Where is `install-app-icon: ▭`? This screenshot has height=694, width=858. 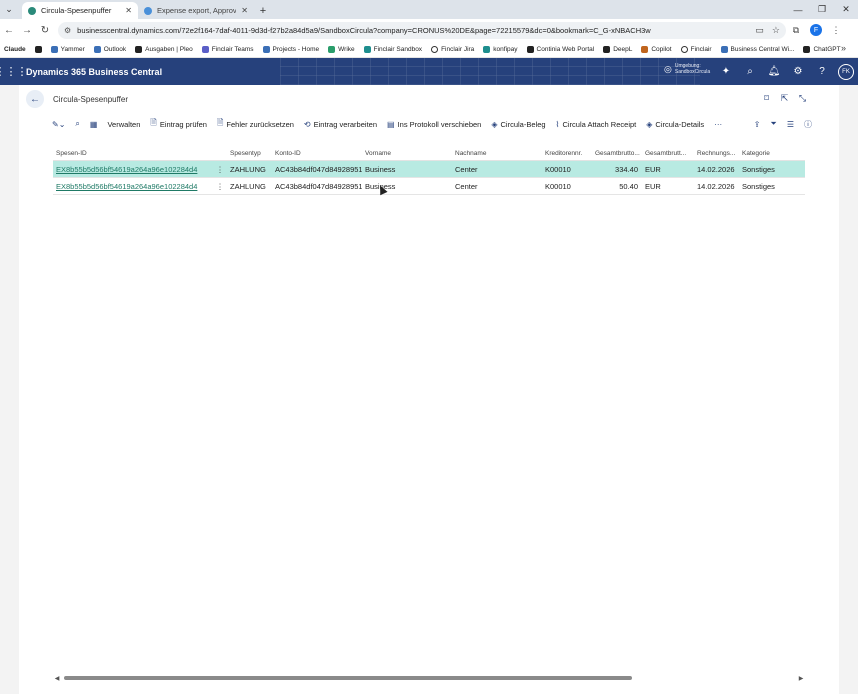
install-app-icon: ▭ is located at coordinates (759, 30).